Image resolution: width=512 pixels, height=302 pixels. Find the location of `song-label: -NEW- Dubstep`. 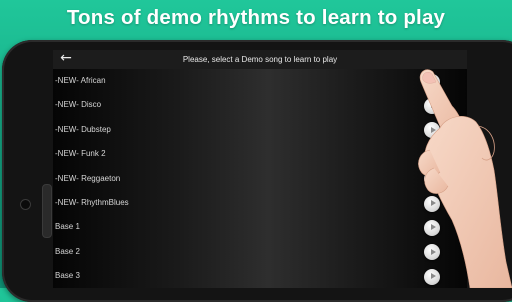

song-label: -NEW- Dubstep is located at coordinates (83, 129).